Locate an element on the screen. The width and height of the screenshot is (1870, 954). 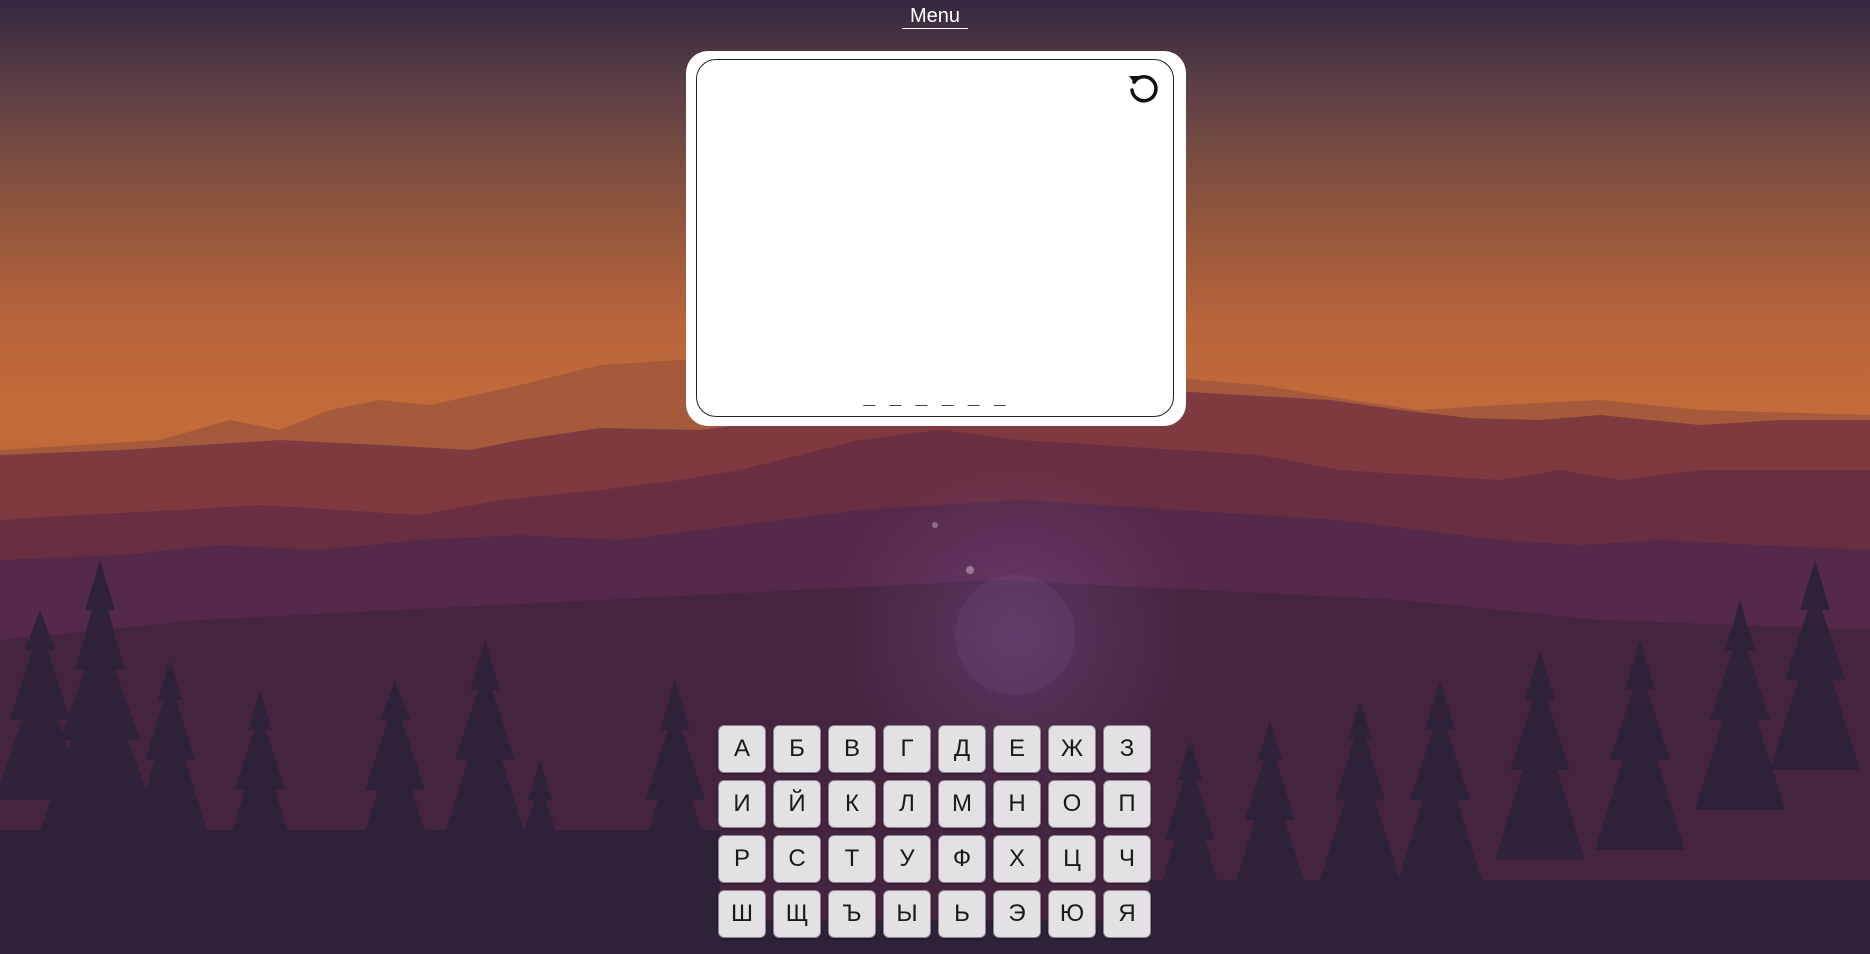
letter-key: Ч is located at coordinates (1127, 859).